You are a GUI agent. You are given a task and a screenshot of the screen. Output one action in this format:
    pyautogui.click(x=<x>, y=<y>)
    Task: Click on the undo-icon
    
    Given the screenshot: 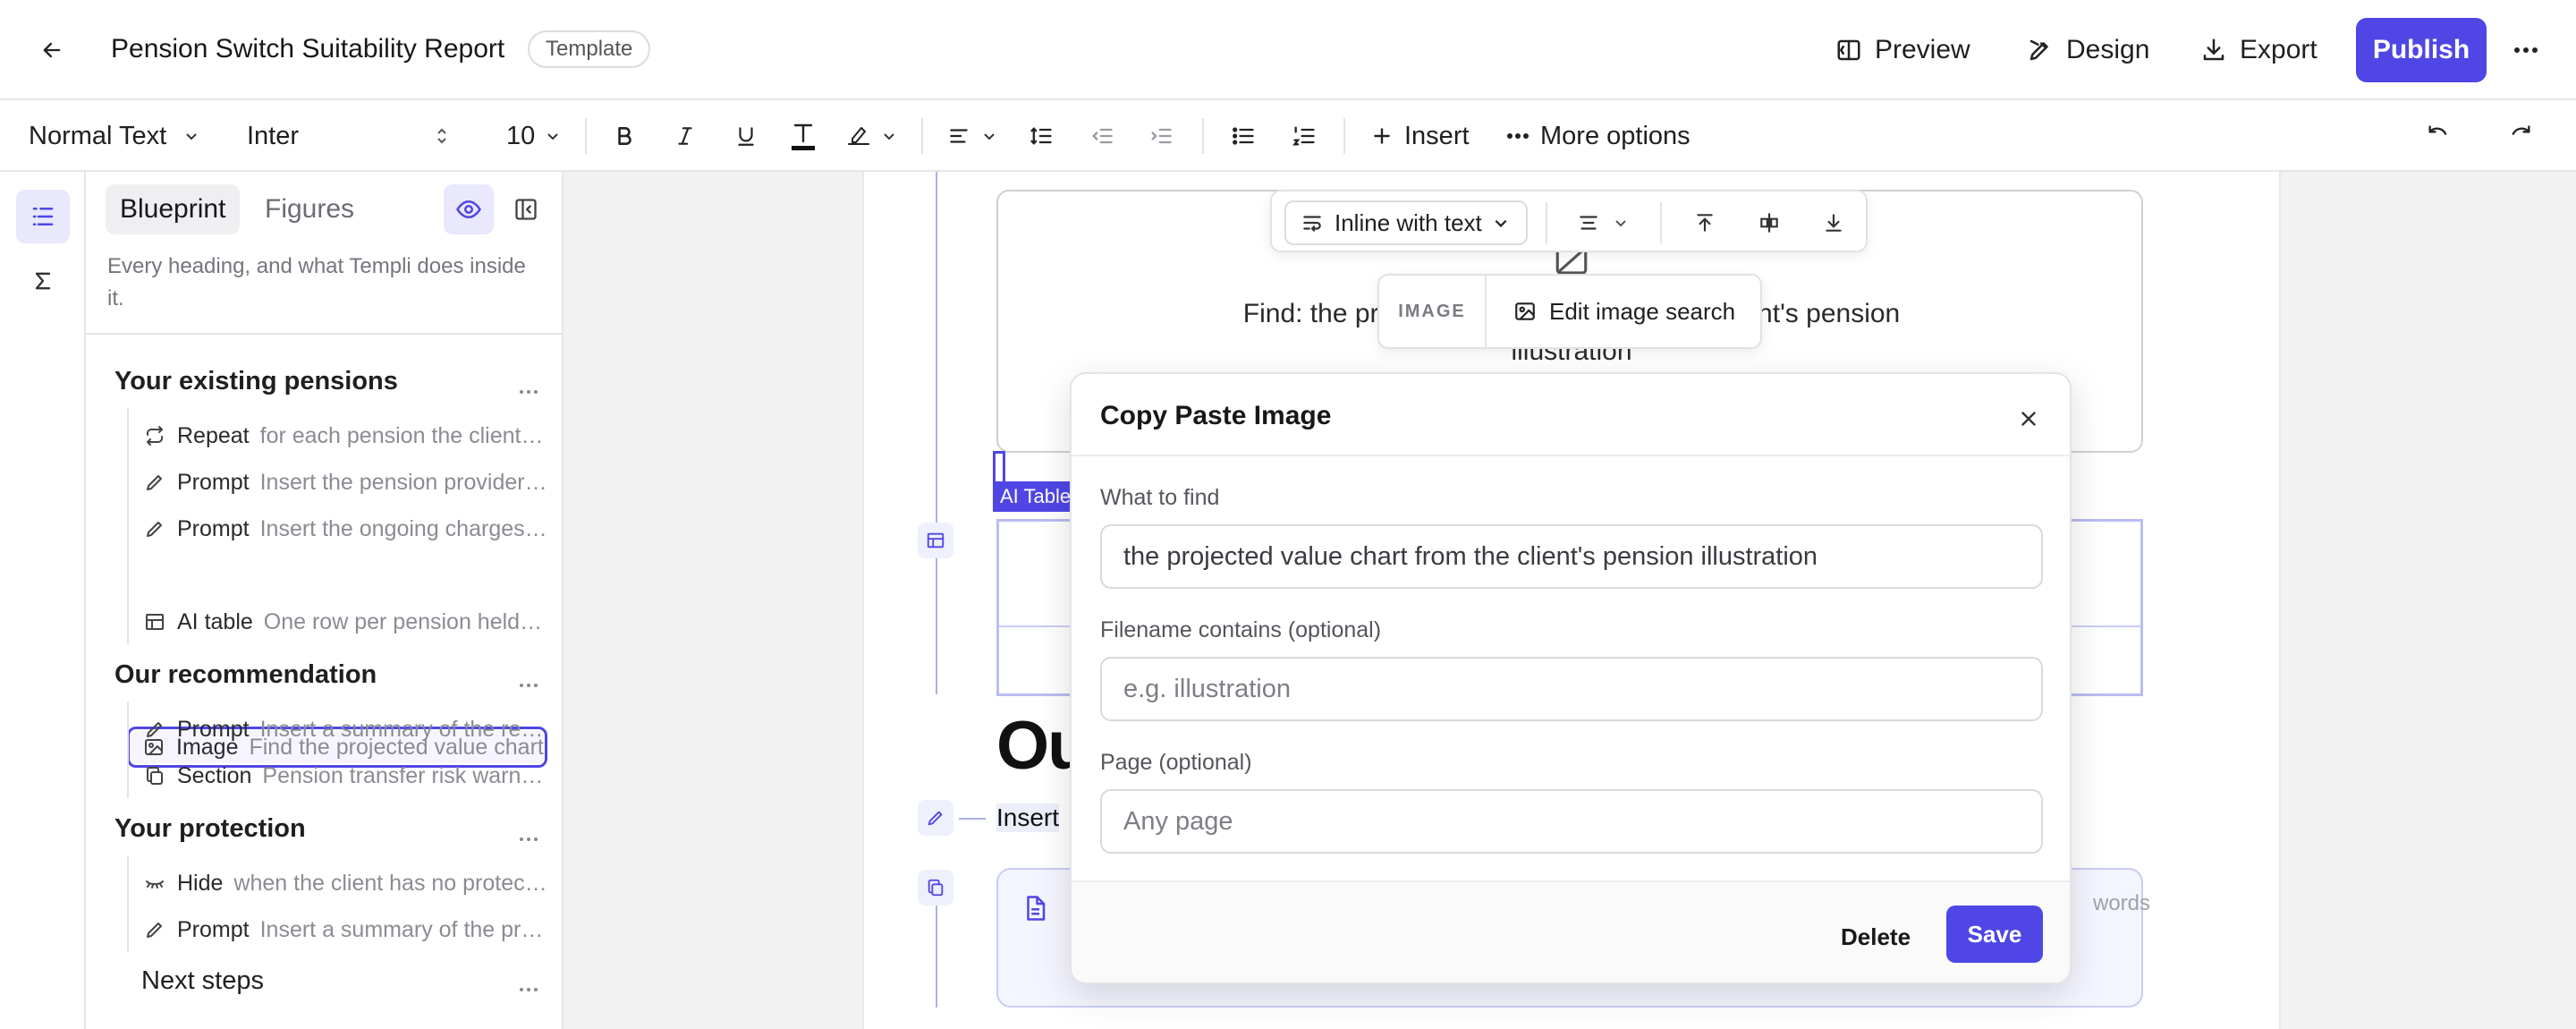 What is the action you would take?
    pyautogui.click(x=2438, y=136)
    